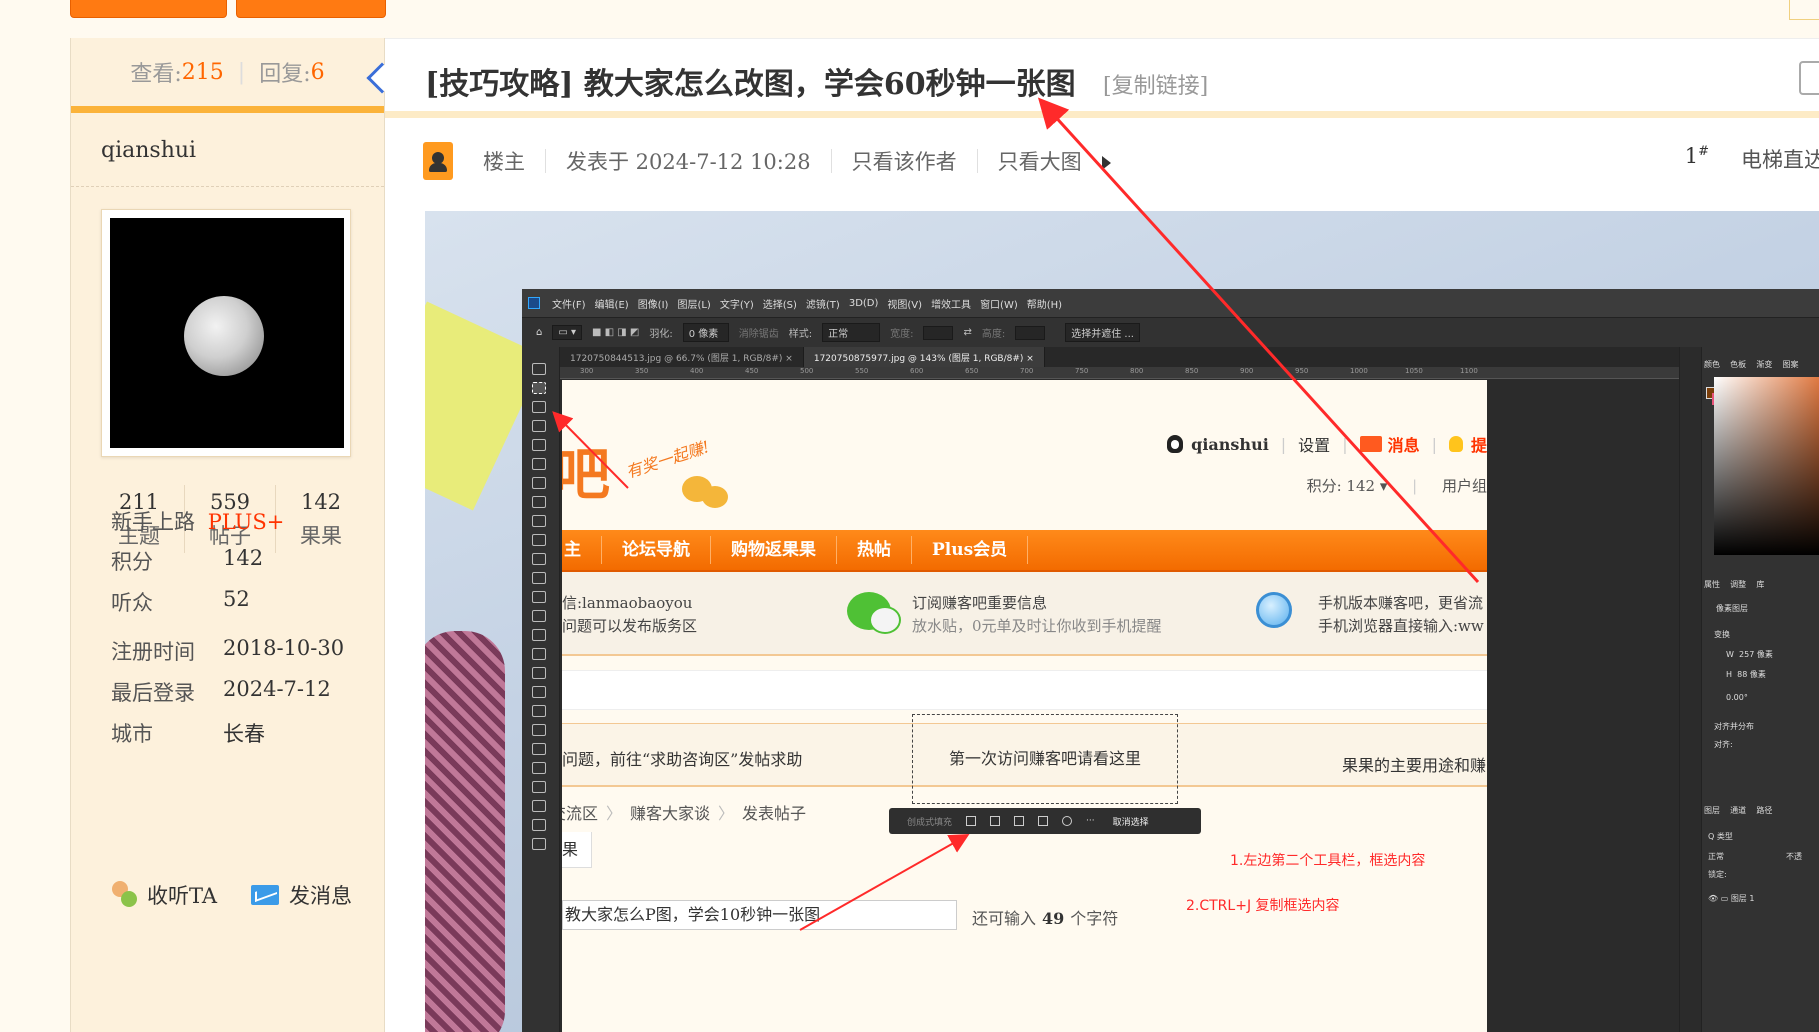 The width and height of the screenshot is (1819, 1032). Describe the element at coordinates (938, 332) in the screenshot. I see `width-input` at that location.